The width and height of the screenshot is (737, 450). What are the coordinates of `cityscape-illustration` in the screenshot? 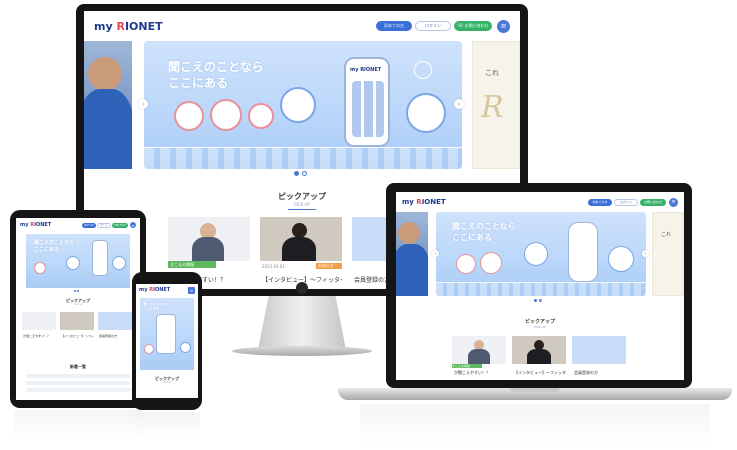 It's located at (303, 158).